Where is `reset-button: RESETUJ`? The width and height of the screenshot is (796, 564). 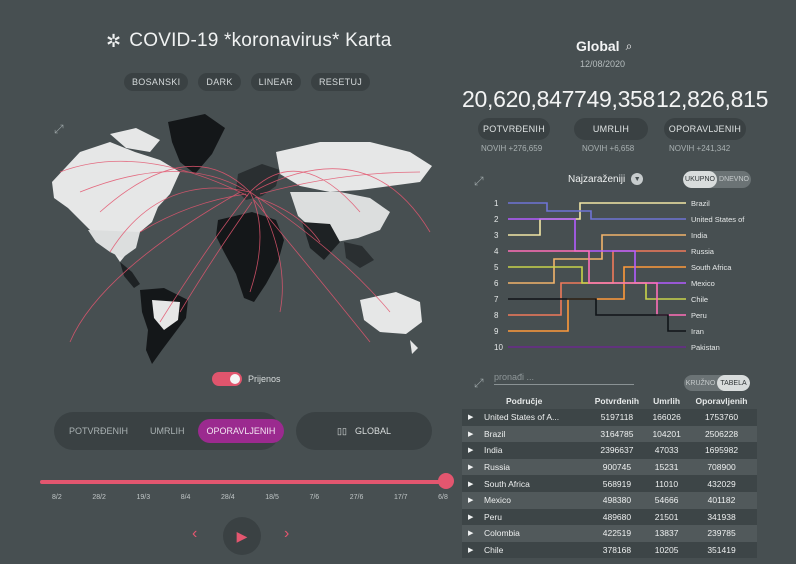 reset-button: RESETUJ is located at coordinates (340, 82).